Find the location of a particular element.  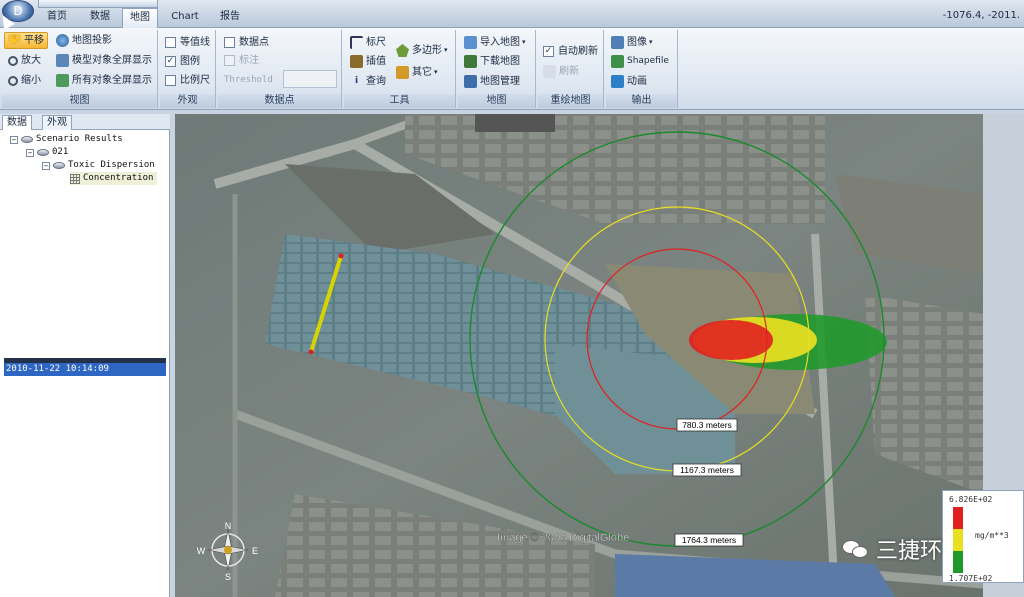

shapefile-button: Shapefile is located at coordinates (640, 61).